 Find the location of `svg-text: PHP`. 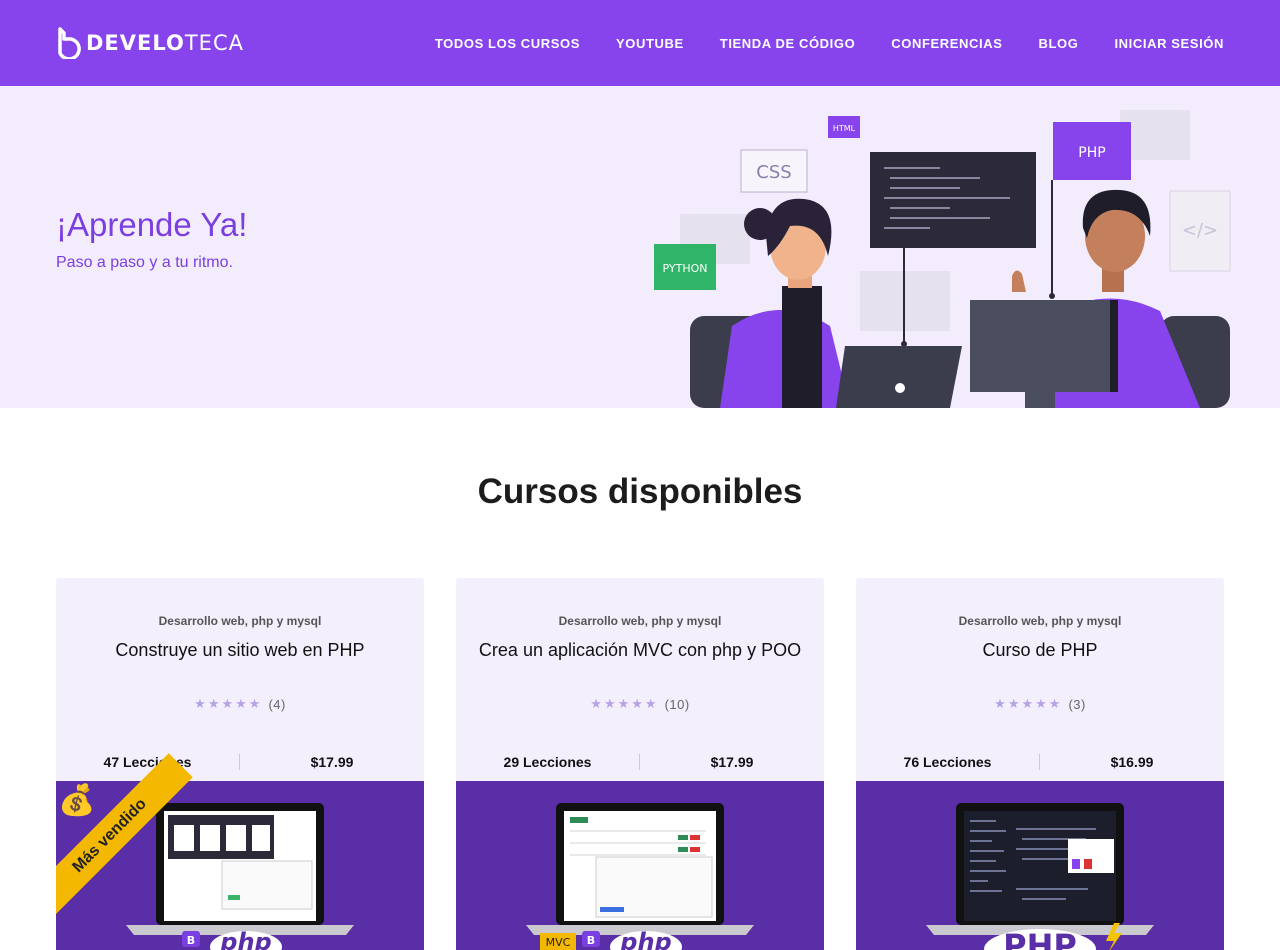

svg-text: PHP is located at coordinates (1040, 938).